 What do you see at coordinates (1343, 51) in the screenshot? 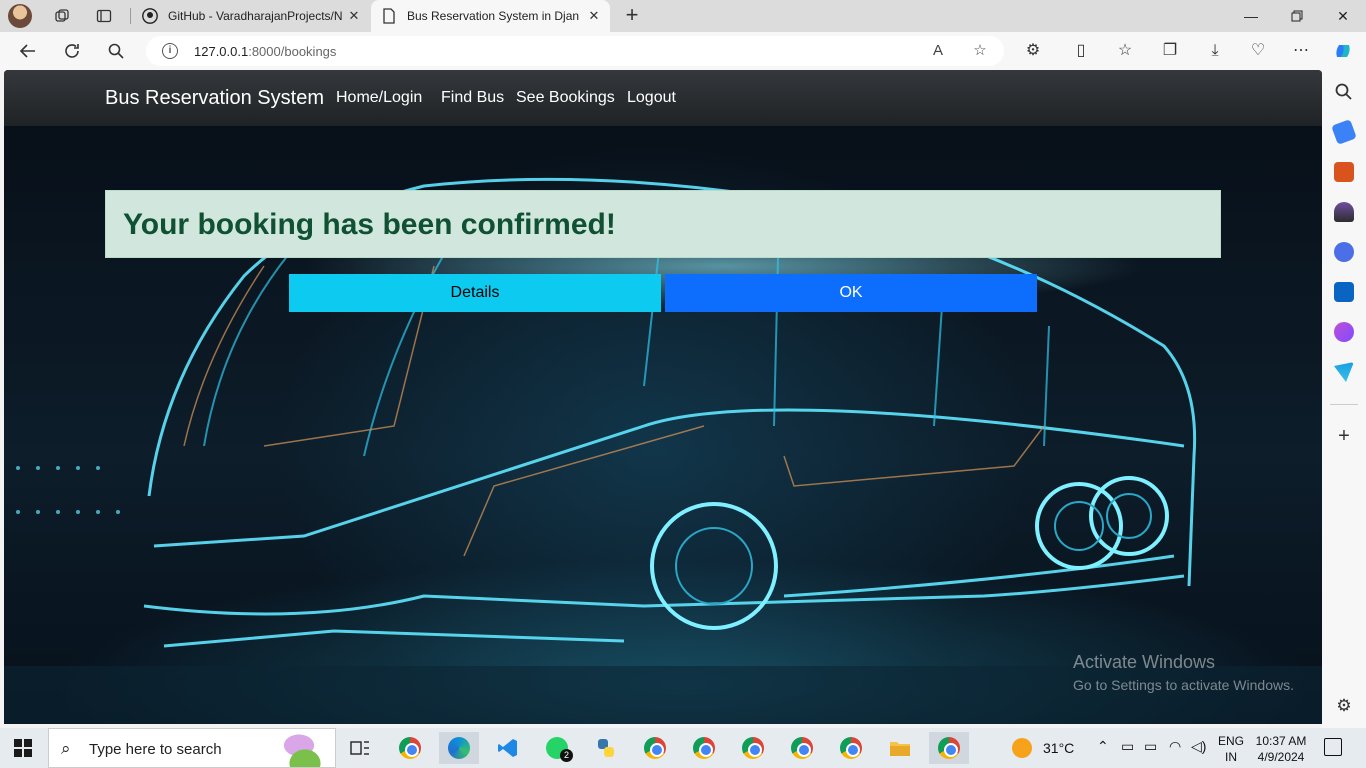
I see `copilot-icon` at bounding box center [1343, 51].